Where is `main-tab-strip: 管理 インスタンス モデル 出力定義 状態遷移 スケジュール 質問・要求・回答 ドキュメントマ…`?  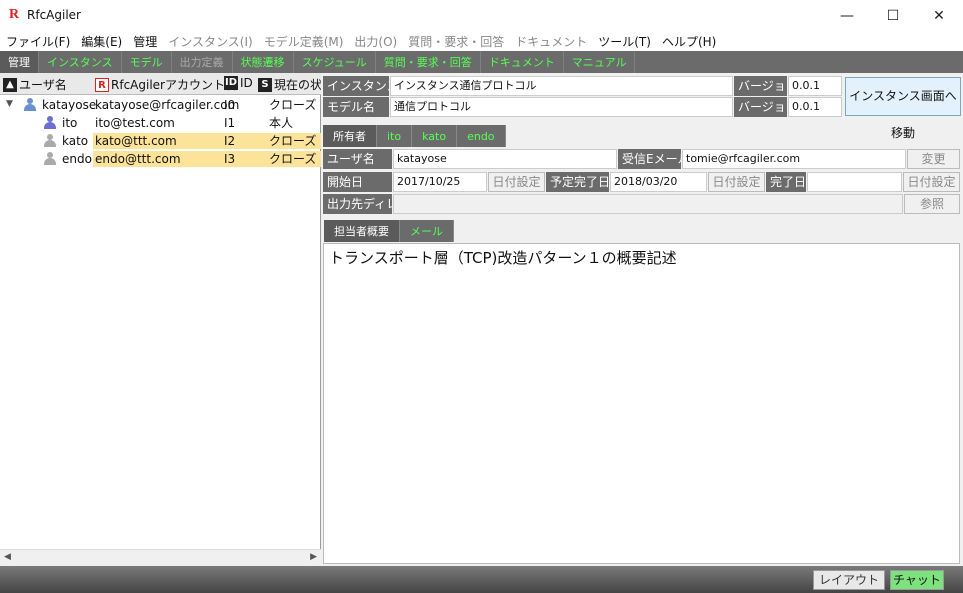
main-tab-strip: 管理 インスタンス モデル 出力定義 状態遷移 スケジュール 質問・要求・回答 ドキュメントマ… is located at coordinates (481, 62).